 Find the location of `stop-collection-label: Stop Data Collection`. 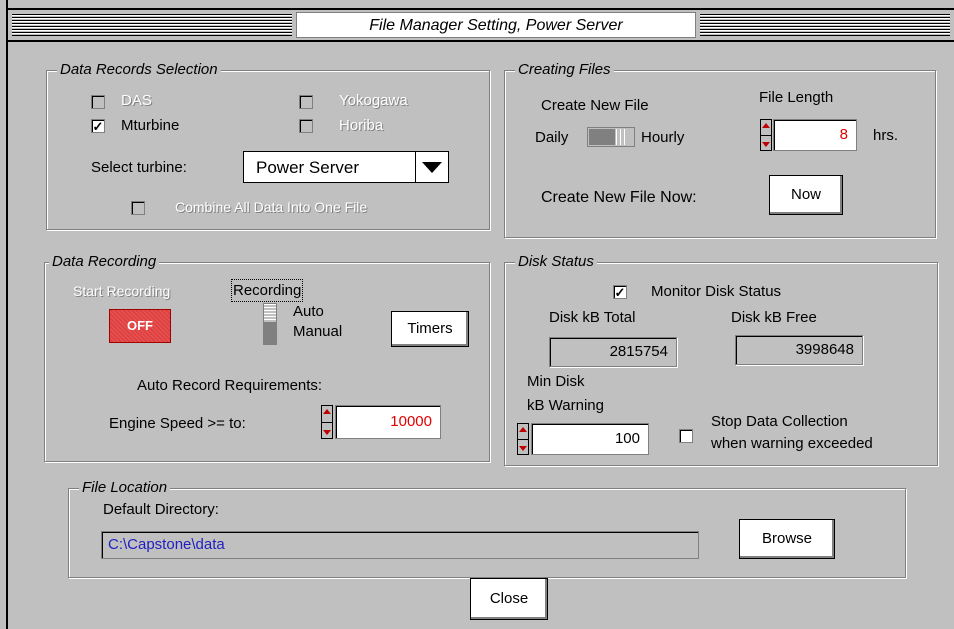

stop-collection-label: Stop Data Collection is located at coordinates (779, 421).